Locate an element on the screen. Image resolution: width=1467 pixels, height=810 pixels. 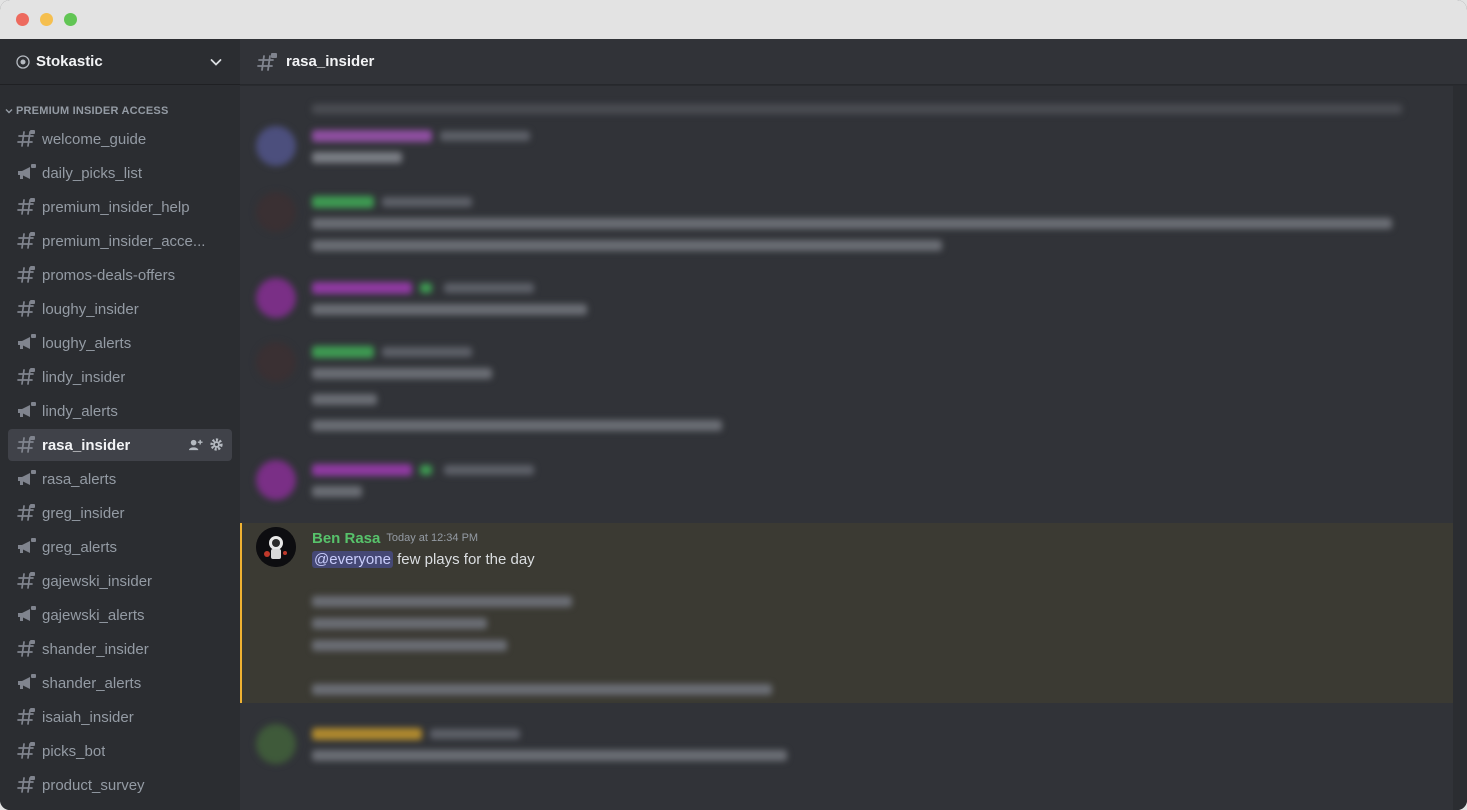
channel-label: rasa_alerts is located at coordinates (79, 479).